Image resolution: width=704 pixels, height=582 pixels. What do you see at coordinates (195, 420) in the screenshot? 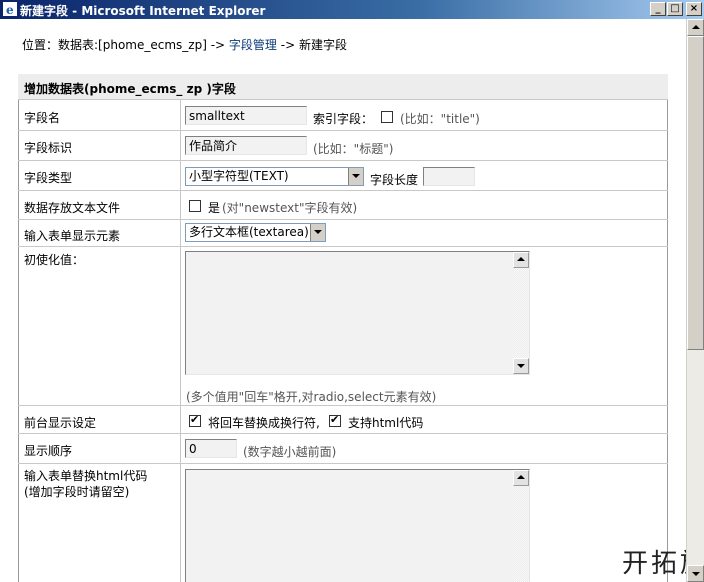
I see `replace-newline-checkbox` at bounding box center [195, 420].